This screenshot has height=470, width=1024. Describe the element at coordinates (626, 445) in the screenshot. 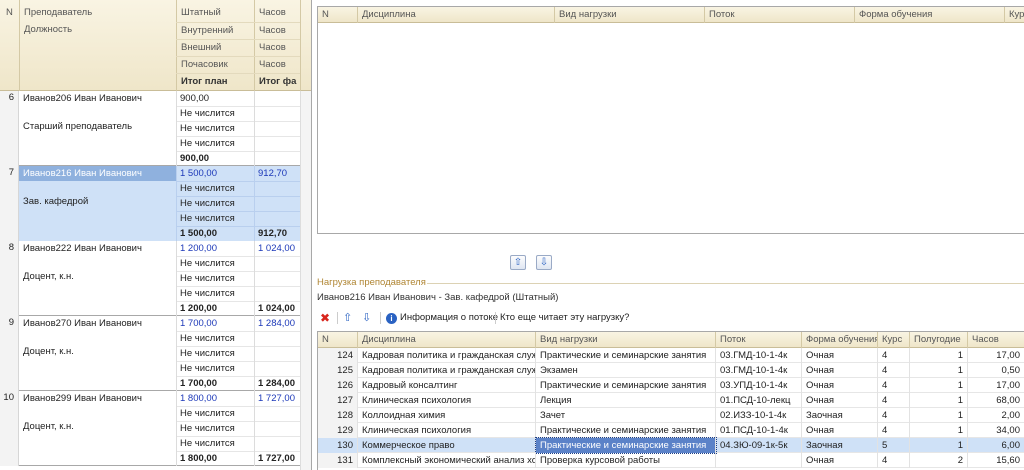

I see `load-kind-cell-focused: Практические и семинарские занятия` at that location.